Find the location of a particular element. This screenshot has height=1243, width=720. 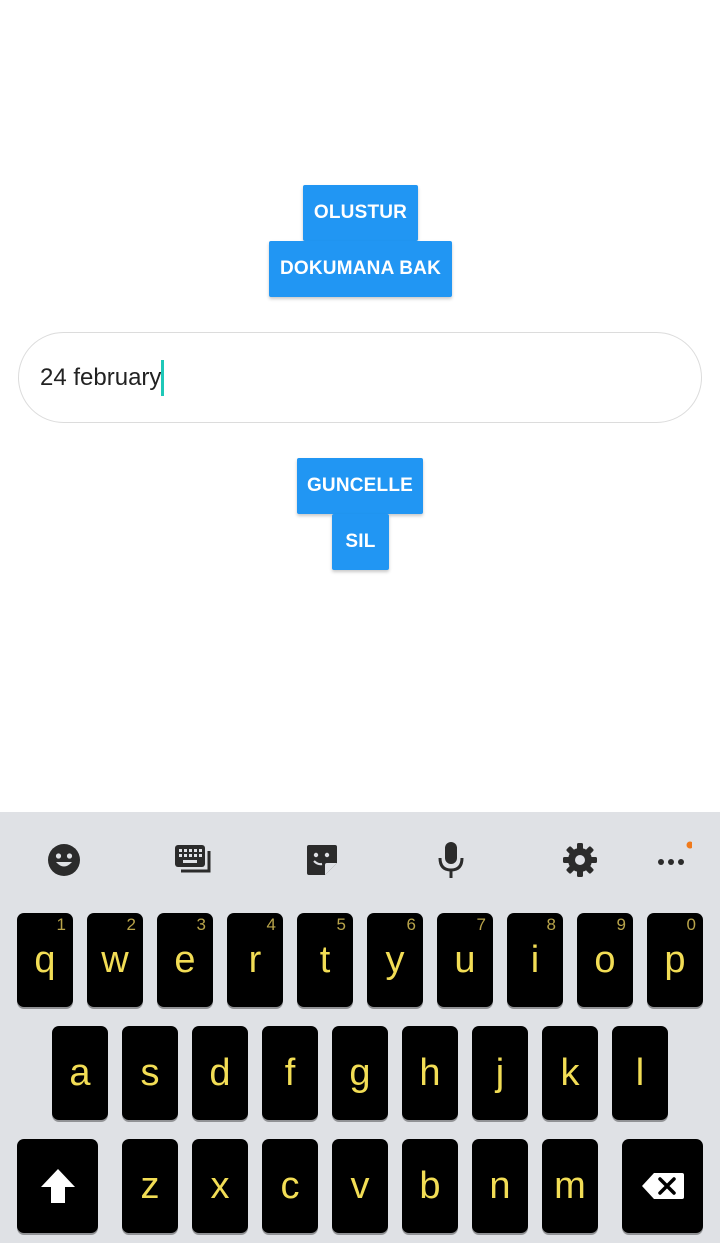

key-label: a is located at coordinates (80, 1072).